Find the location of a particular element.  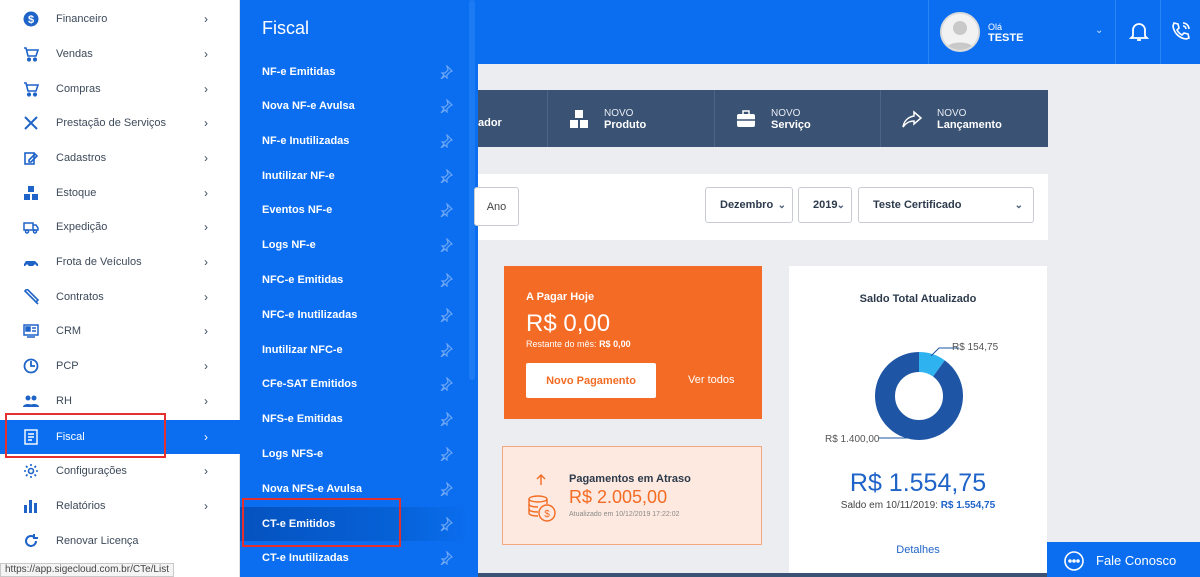

sidebar-item-fiscal: Fiscal › is located at coordinates (120, 437).